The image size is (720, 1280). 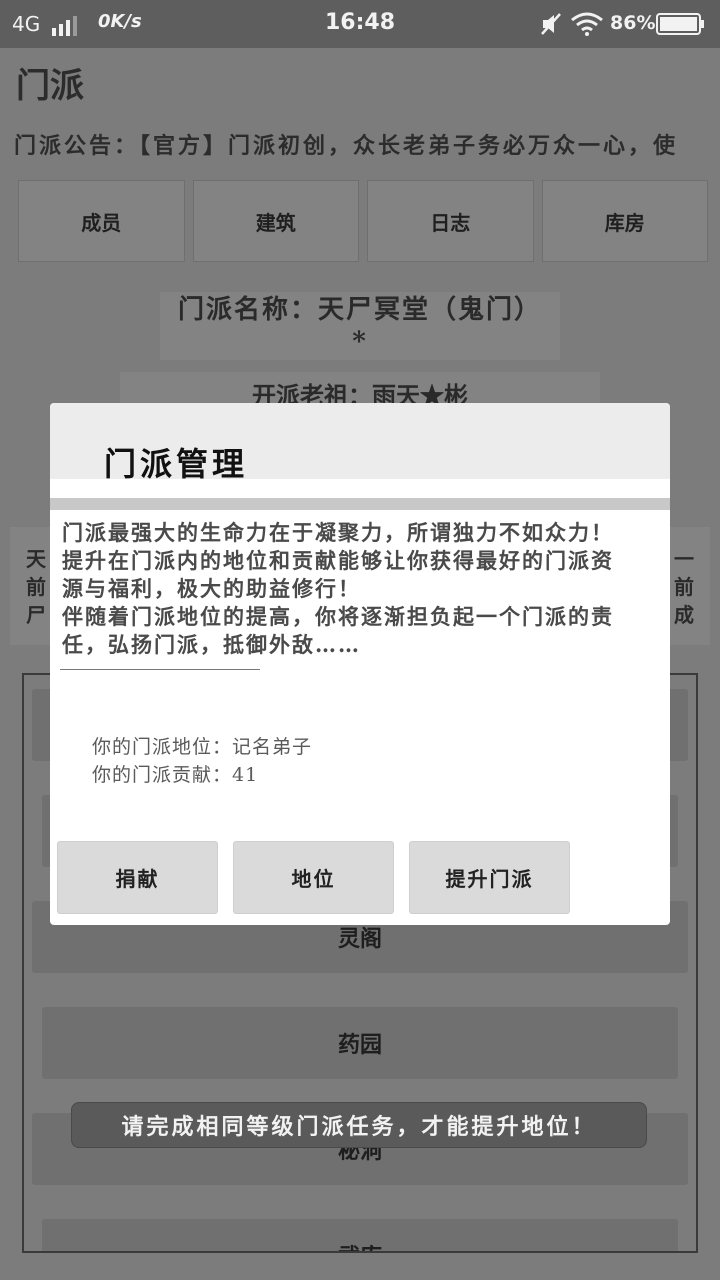 What do you see at coordinates (272, 747) in the screenshot?
I see `sect-position-value: 记名弟子` at bounding box center [272, 747].